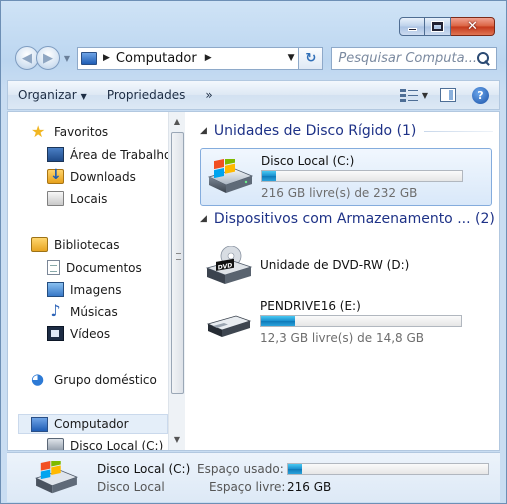 Image resolution: width=507 pixels, height=504 pixels. I want to click on details-drive-type: Disco Local, so click(131, 487).